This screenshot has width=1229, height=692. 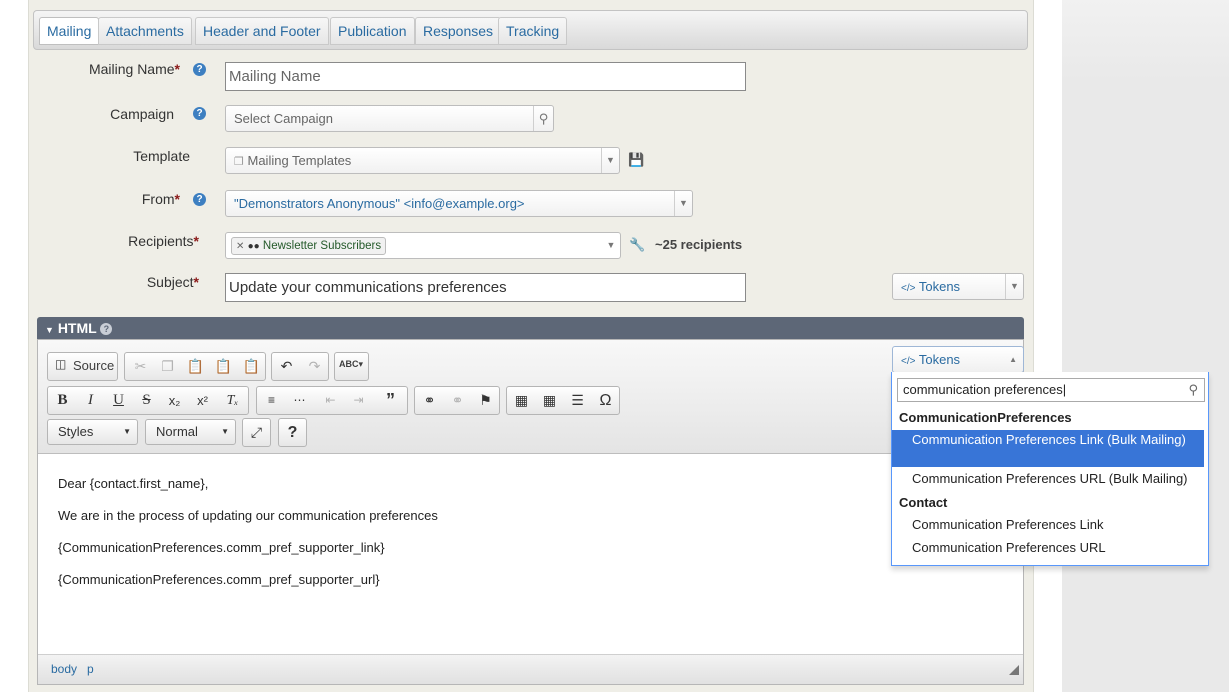 What do you see at coordinates (69, 31) in the screenshot?
I see `tab-mailing: Mailing` at bounding box center [69, 31].